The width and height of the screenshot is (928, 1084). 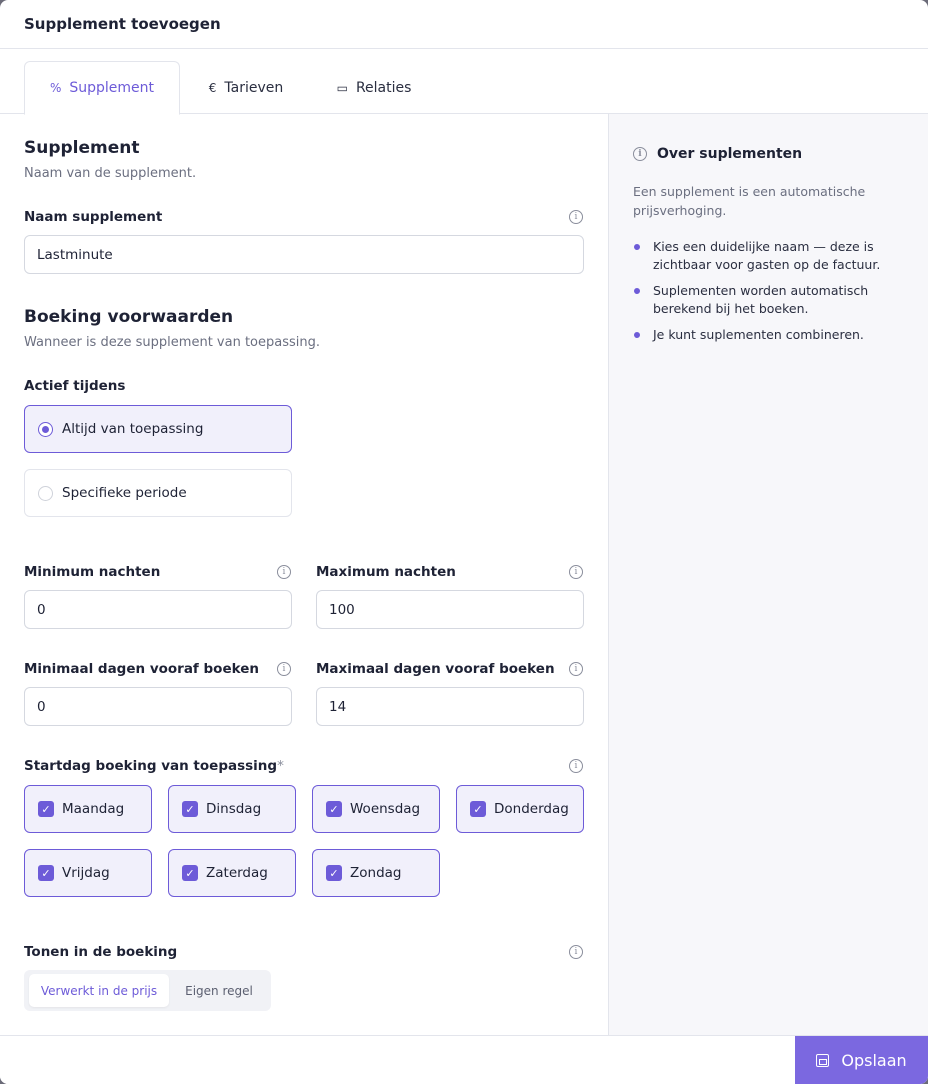 What do you see at coordinates (280, 766) in the screenshot?
I see `required-mark: *` at bounding box center [280, 766].